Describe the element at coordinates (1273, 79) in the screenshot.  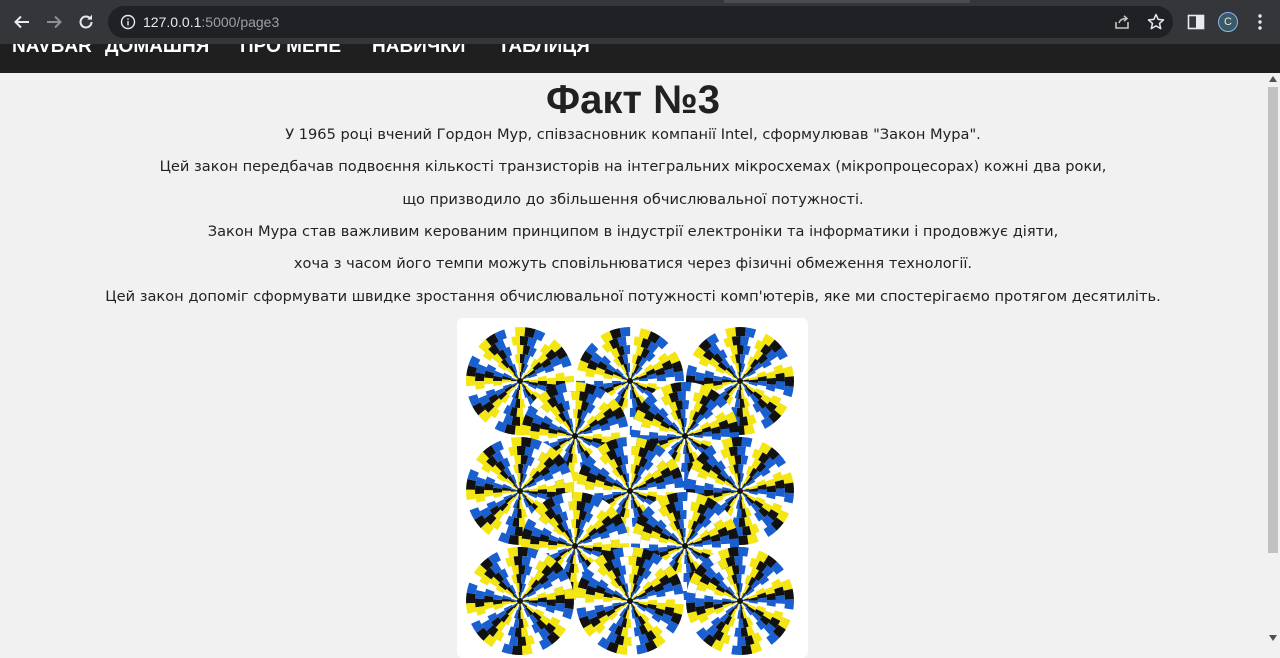
I see `scroll-up-arrow-icon` at that location.